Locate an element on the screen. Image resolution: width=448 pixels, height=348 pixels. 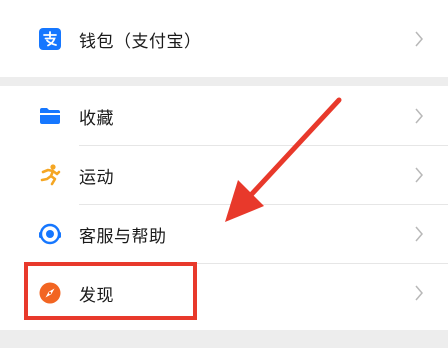
menu-item-label: 钱包（支付宝） is located at coordinates (140, 41).